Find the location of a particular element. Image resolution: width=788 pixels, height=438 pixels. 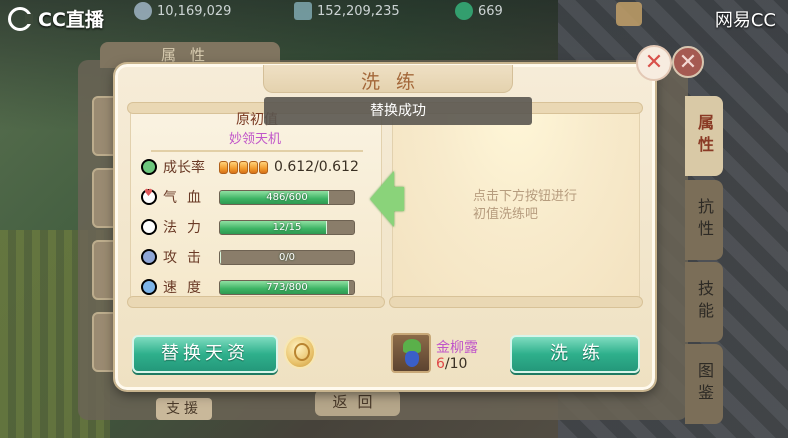

return-button: 返回 is located at coordinates (357, 403).